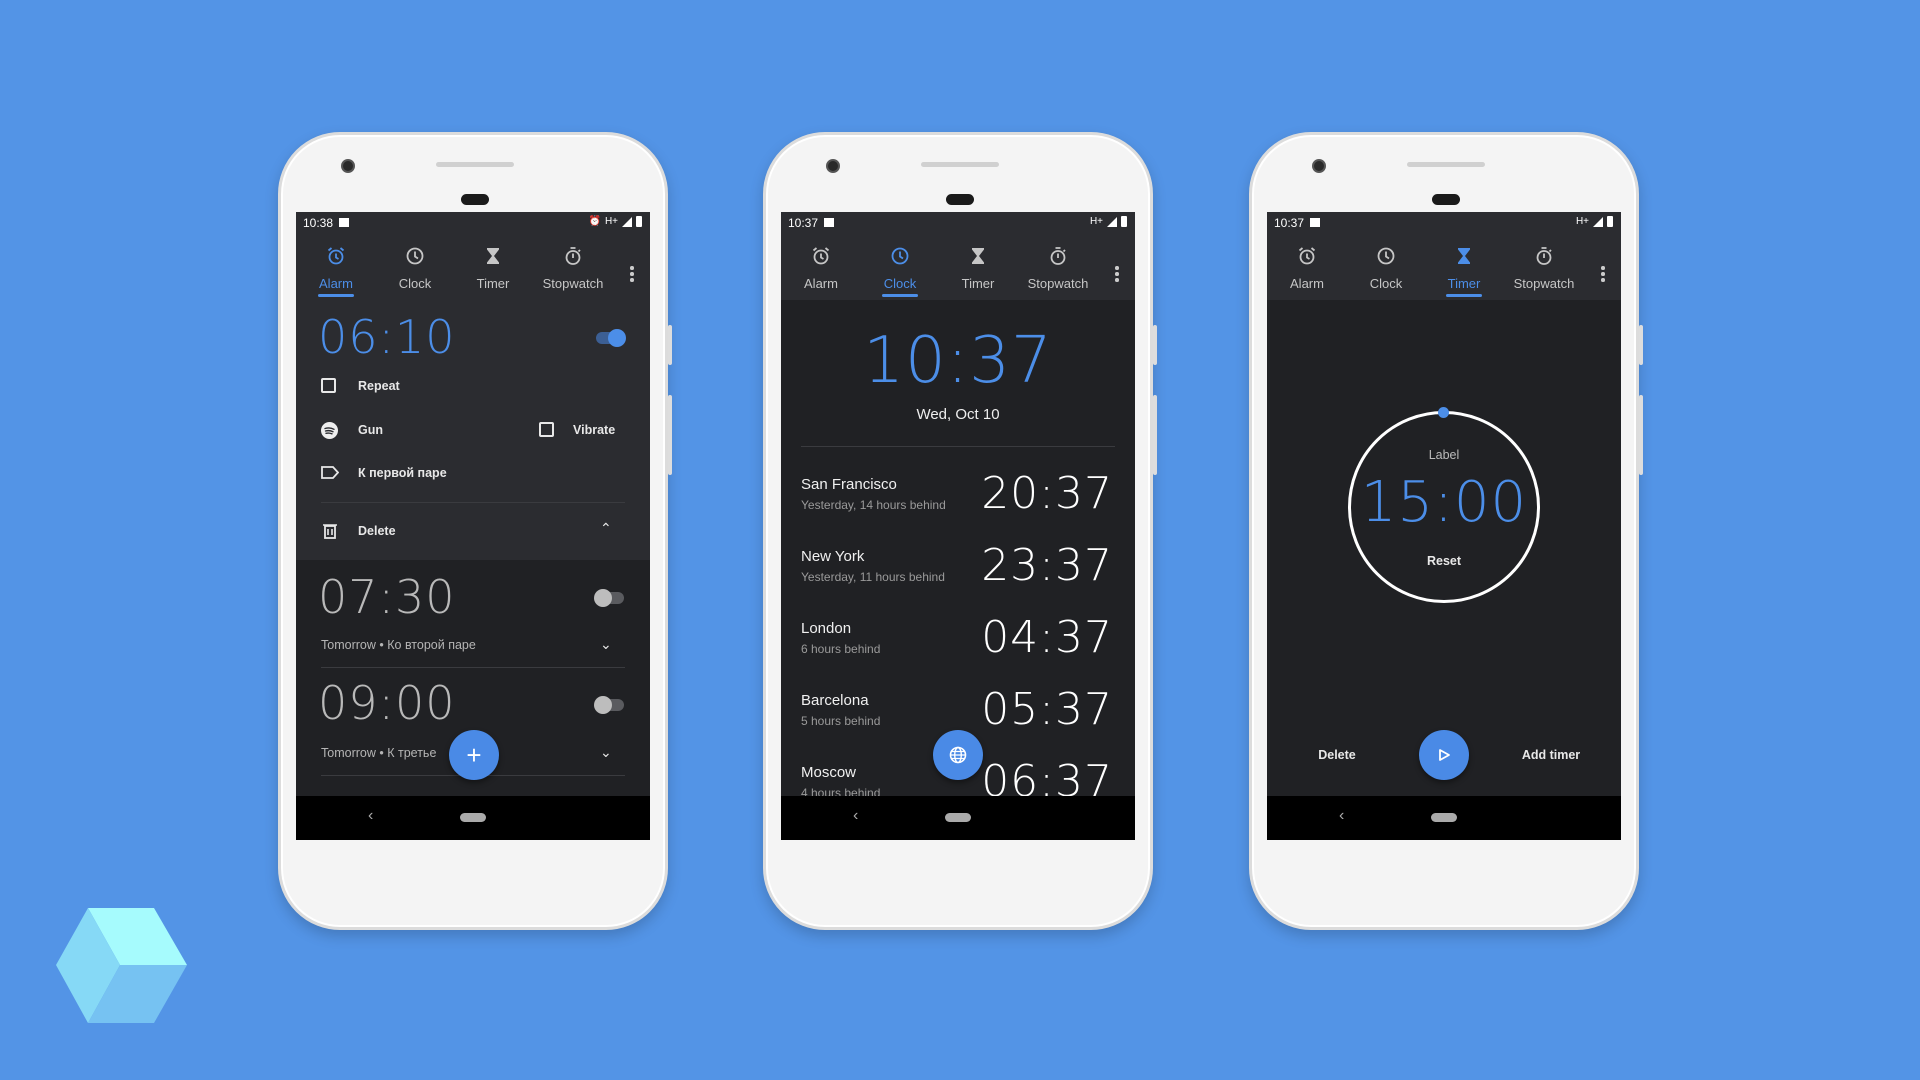 The width and height of the screenshot is (1920, 1080). I want to click on alarm-summary: Tomorrow • К третье, so click(378, 753).